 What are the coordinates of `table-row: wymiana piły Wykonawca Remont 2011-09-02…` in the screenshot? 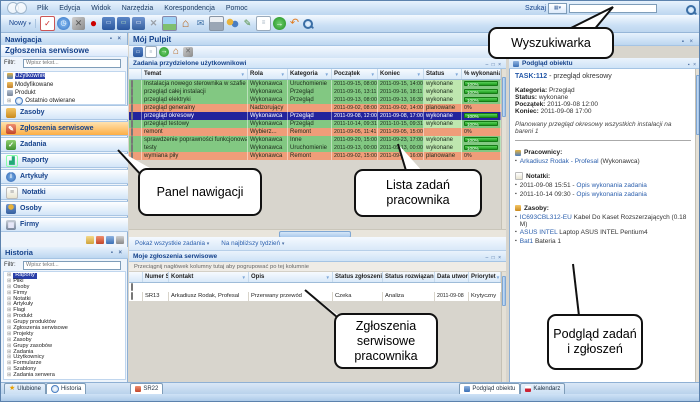 It's located at (315, 156).